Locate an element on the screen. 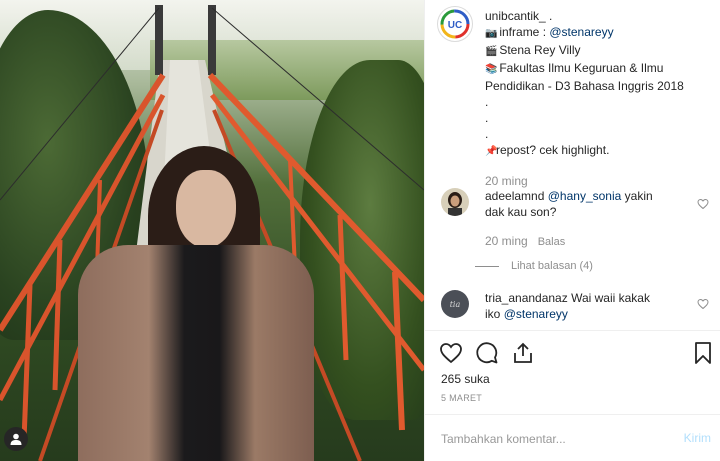  author-avatar: UC is located at coordinates (455, 24).